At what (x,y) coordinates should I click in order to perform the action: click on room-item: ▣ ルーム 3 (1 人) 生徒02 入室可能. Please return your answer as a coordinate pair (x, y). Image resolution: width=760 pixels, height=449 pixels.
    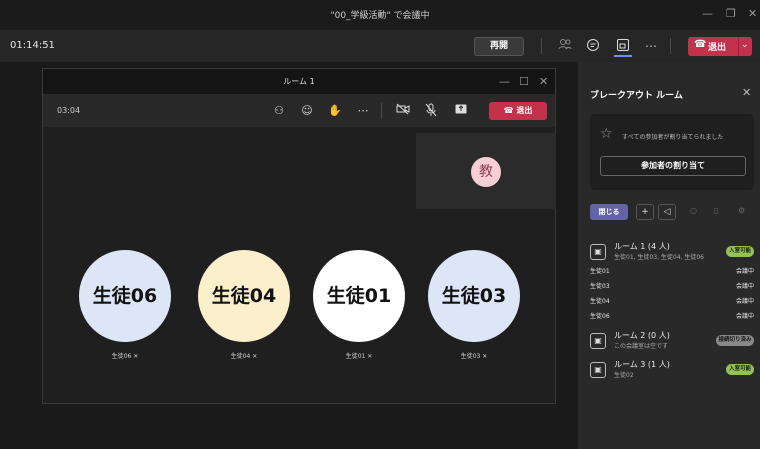
    Looking at the image, I should click on (672, 371).